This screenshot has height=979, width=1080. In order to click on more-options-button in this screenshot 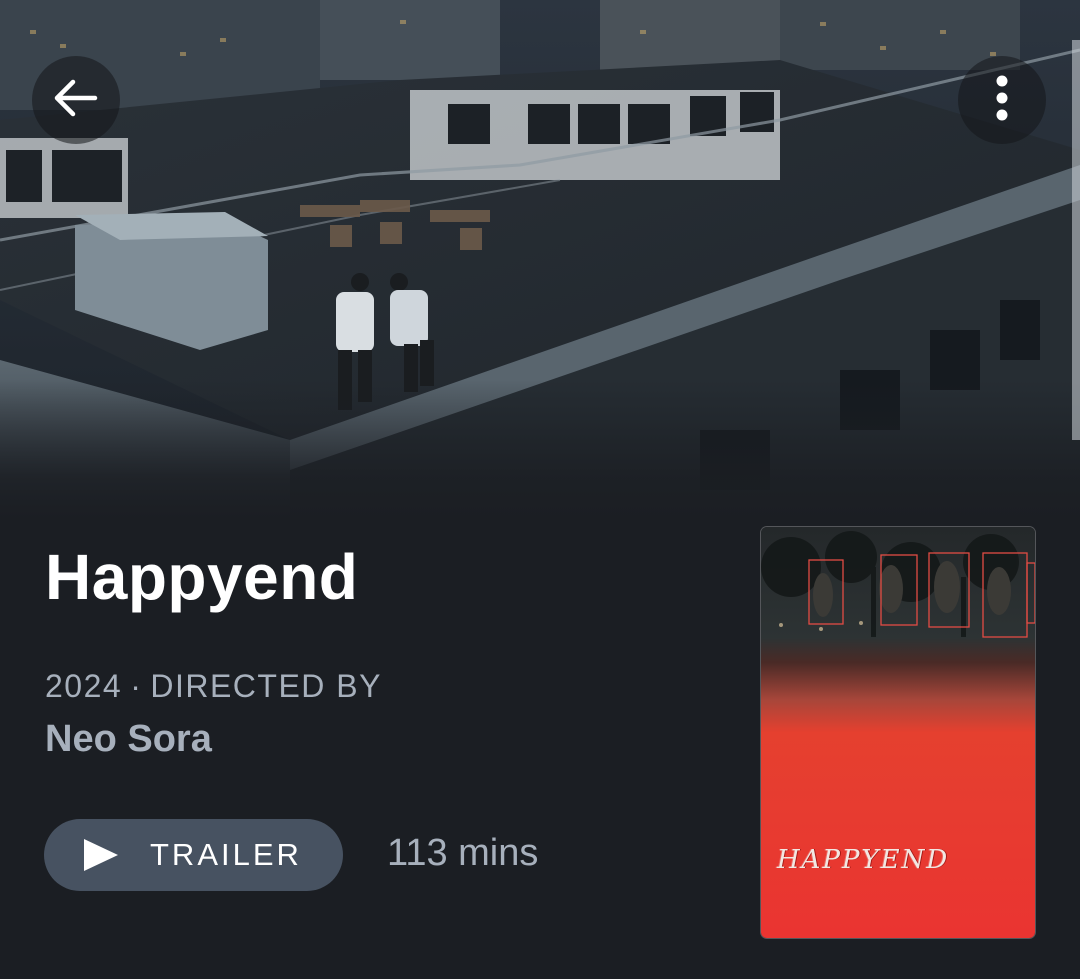, I will do `click(1002, 100)`.